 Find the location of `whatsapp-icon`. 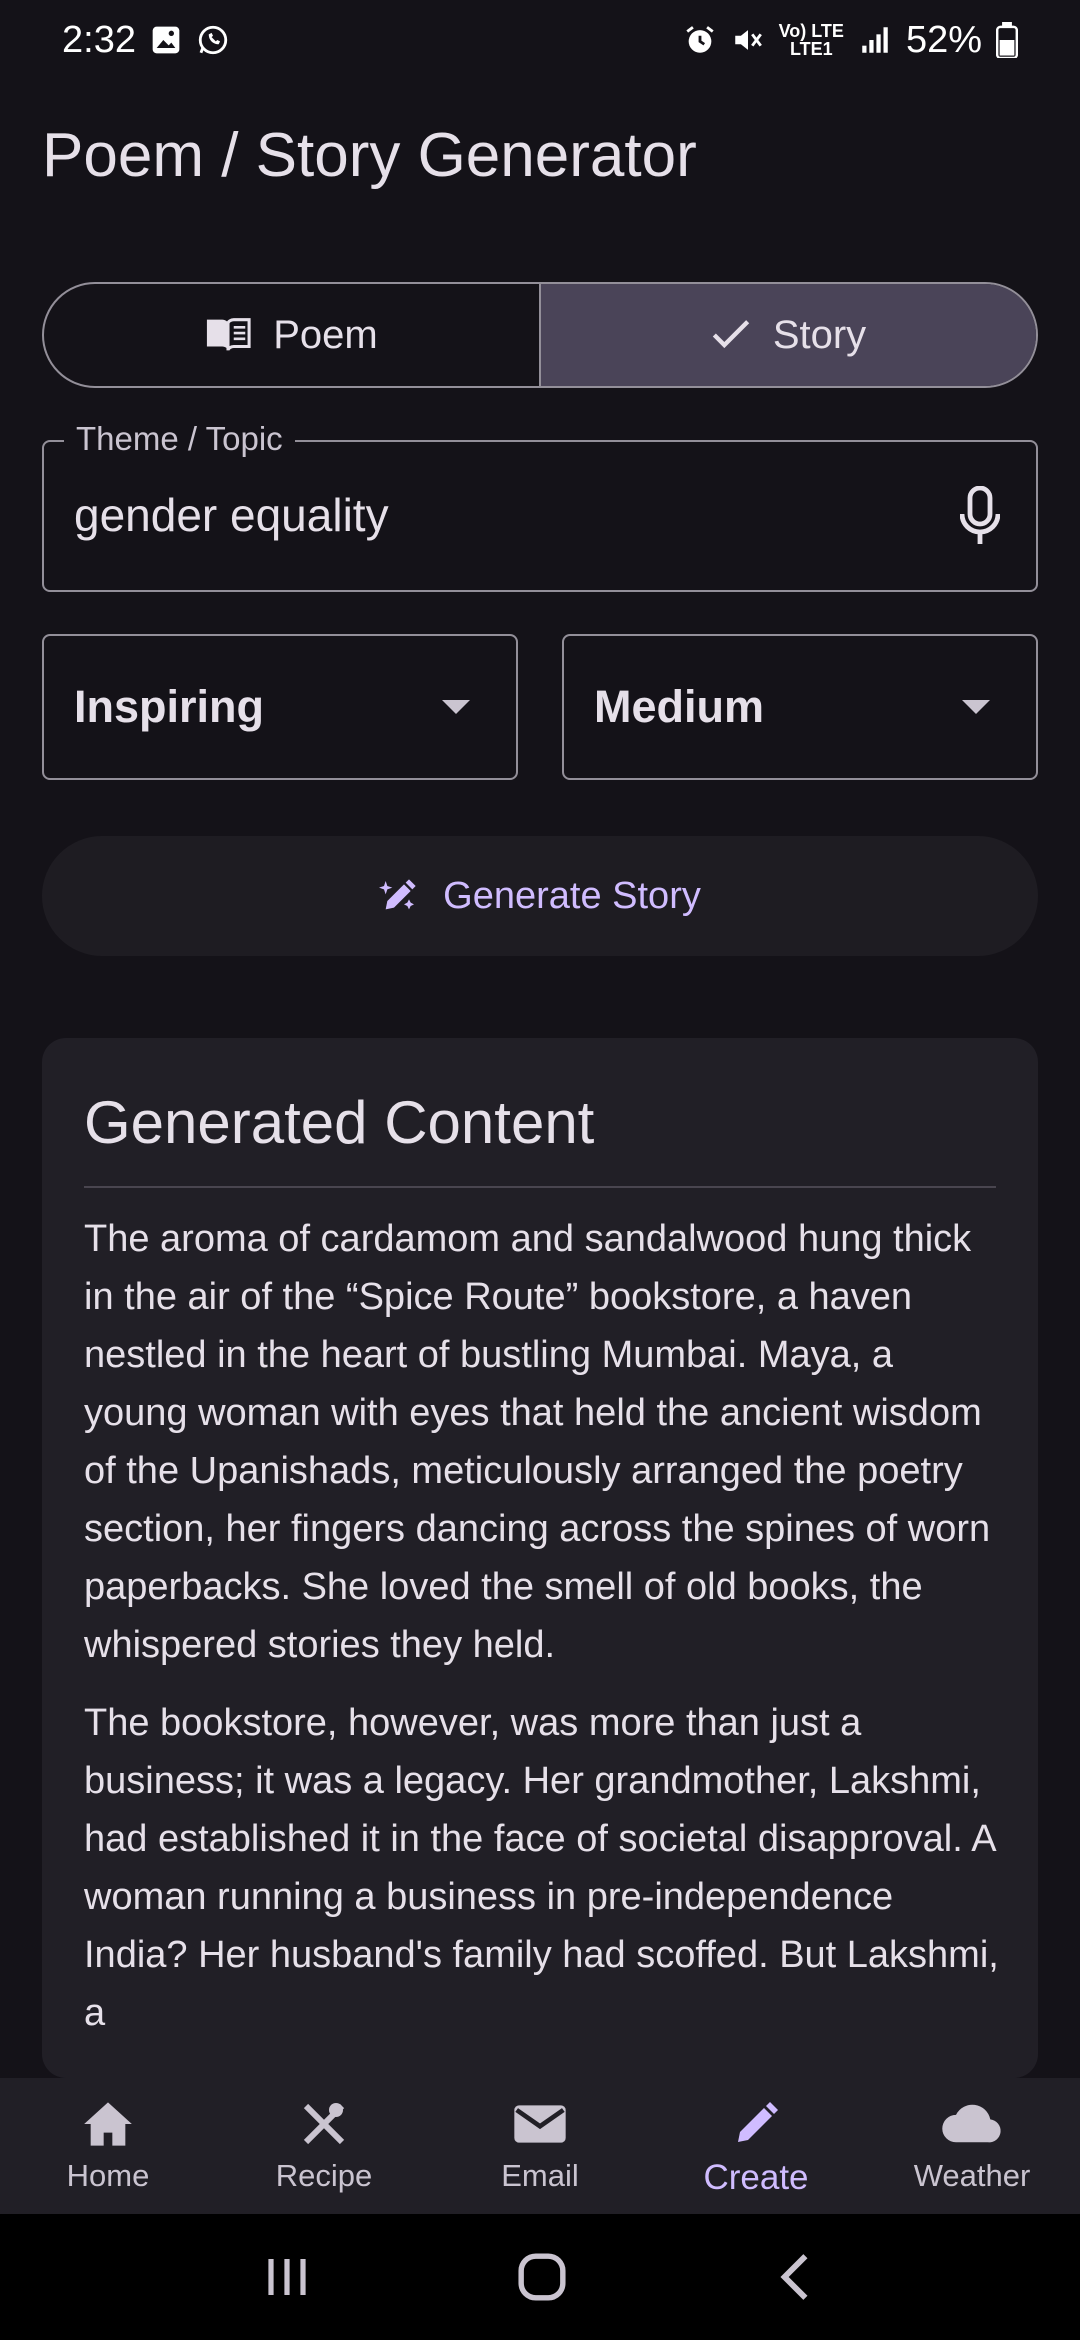

whatsapp-icon is located at coordinates (213, 40).